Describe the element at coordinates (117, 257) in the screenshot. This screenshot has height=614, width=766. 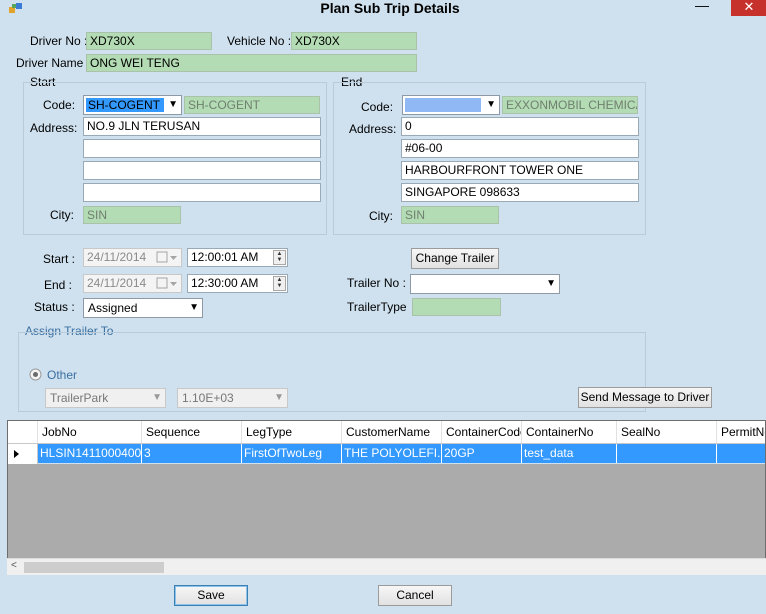
I see `start-date-value: 24/11/2014` at that location.